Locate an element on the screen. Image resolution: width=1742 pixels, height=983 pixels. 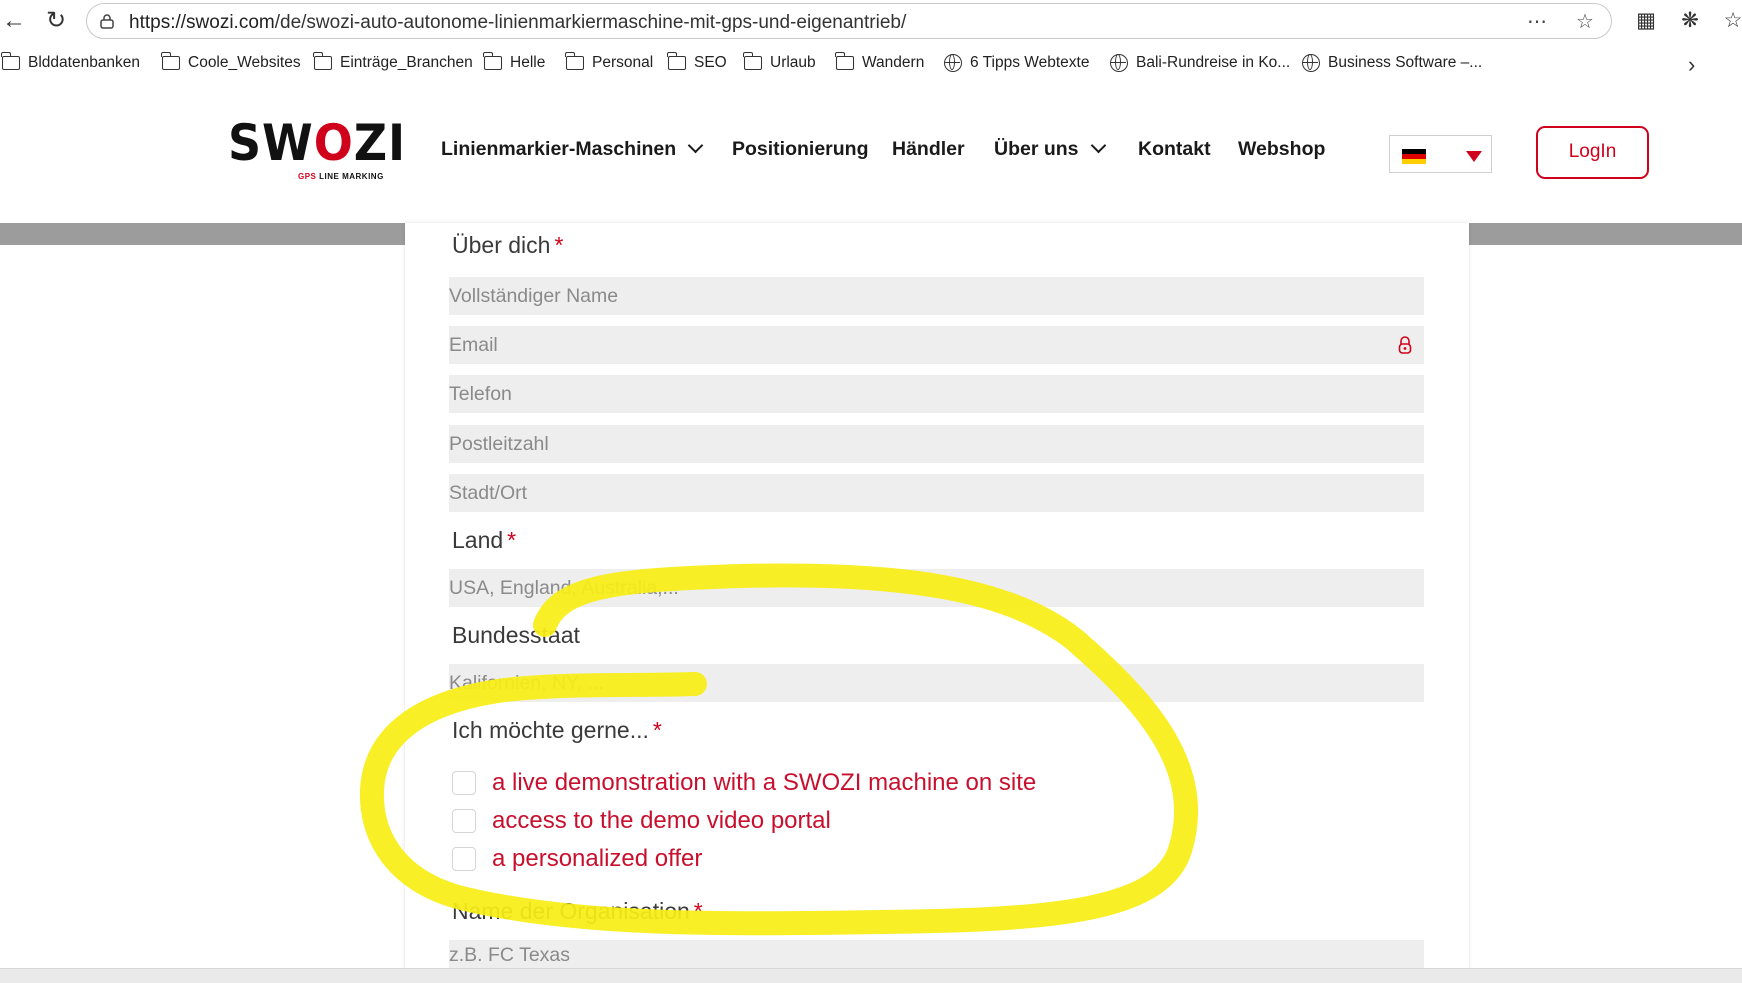
password-manager-icon is located at coordinates (1405, 345).